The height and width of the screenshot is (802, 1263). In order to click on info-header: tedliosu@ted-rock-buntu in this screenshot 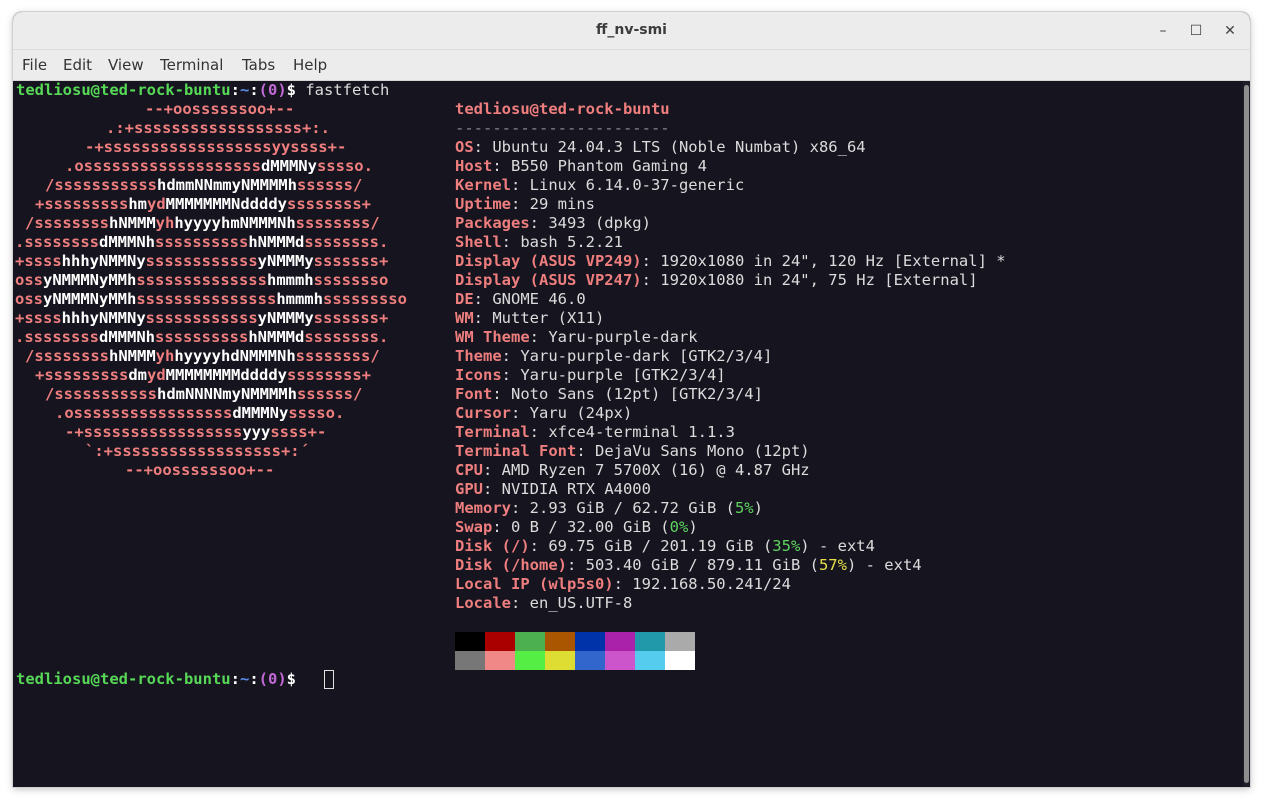, I will do `click(562, 109)`.